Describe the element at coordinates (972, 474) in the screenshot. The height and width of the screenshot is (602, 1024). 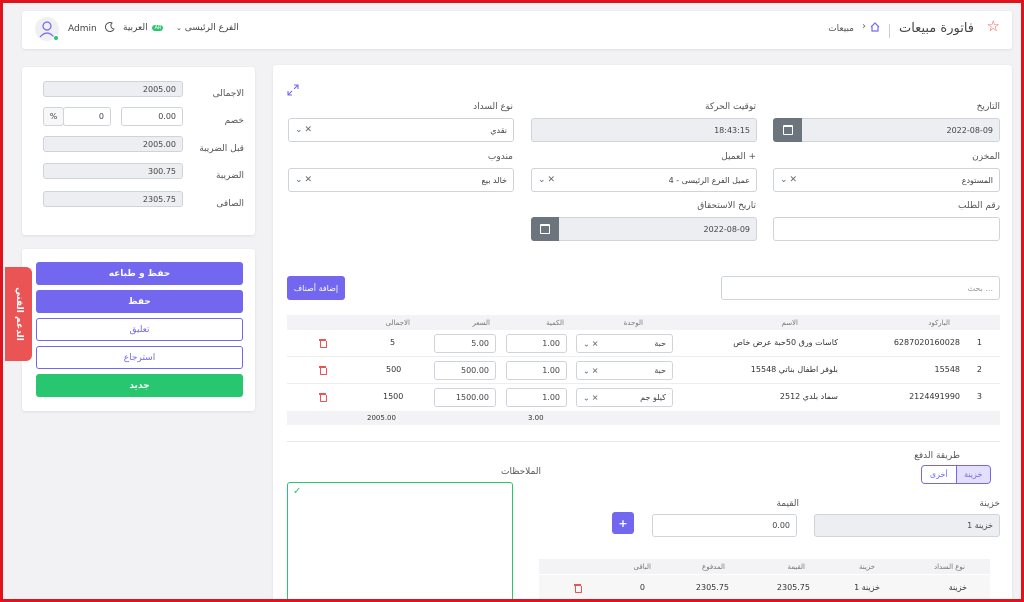
I see `tab-treasury: خزينة` at that location.